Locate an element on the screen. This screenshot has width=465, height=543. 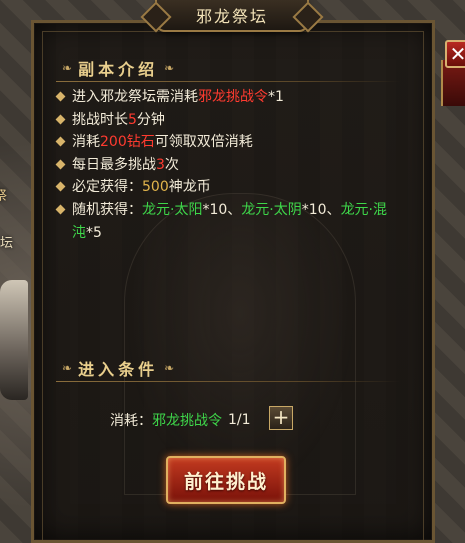
rule-highlight-text: 邪龙挑战令 is located at coordinates (233, 97).